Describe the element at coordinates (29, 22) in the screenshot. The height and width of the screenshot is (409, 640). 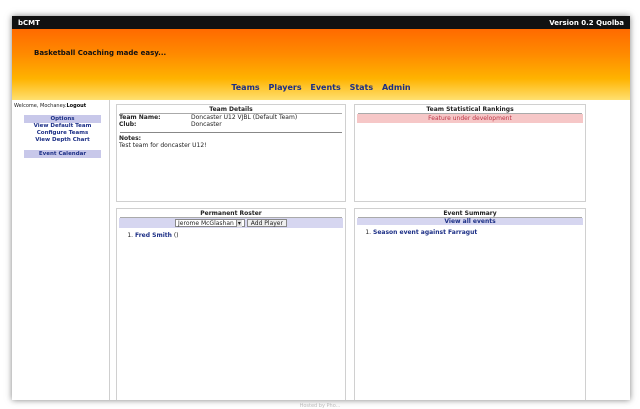
I see `app-title: bCMT` at that location.